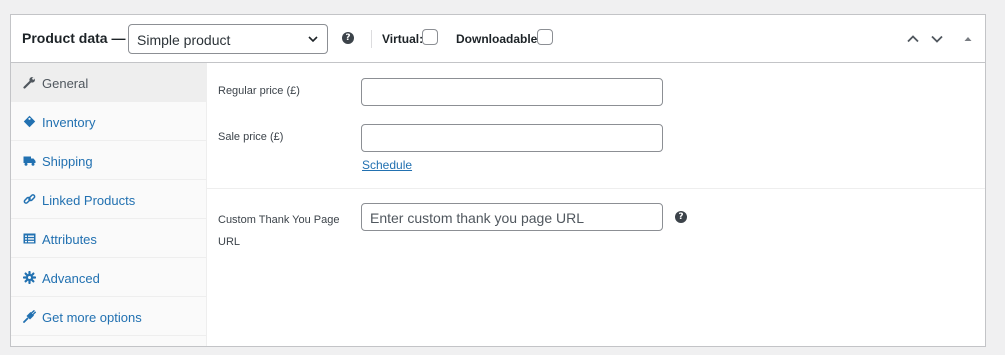 This screenshot has width=1005, height=355. I want to click on product-type-select: Simple product, so click(228, 39).